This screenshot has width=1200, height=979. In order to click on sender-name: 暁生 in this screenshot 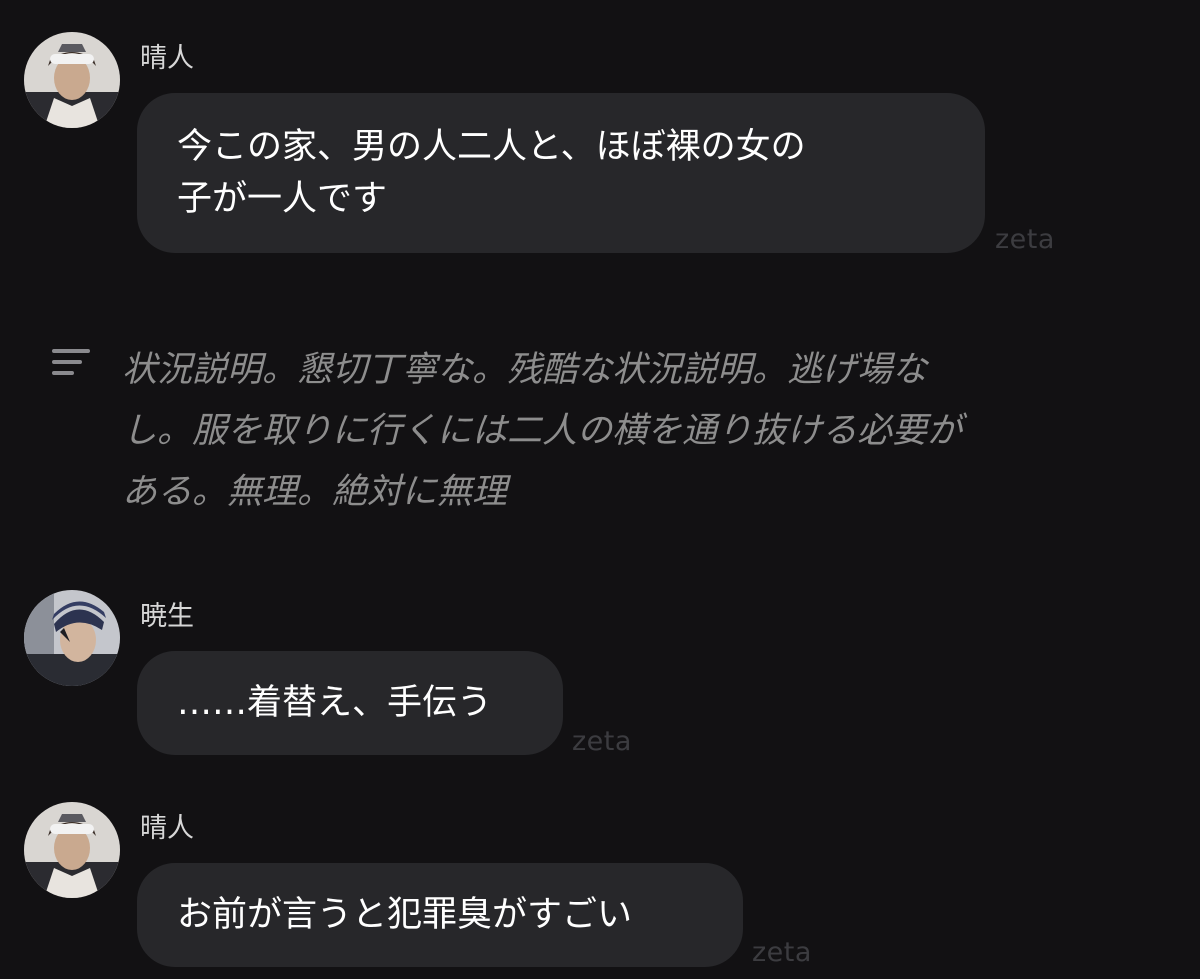, I will do `click(167, 616)`.